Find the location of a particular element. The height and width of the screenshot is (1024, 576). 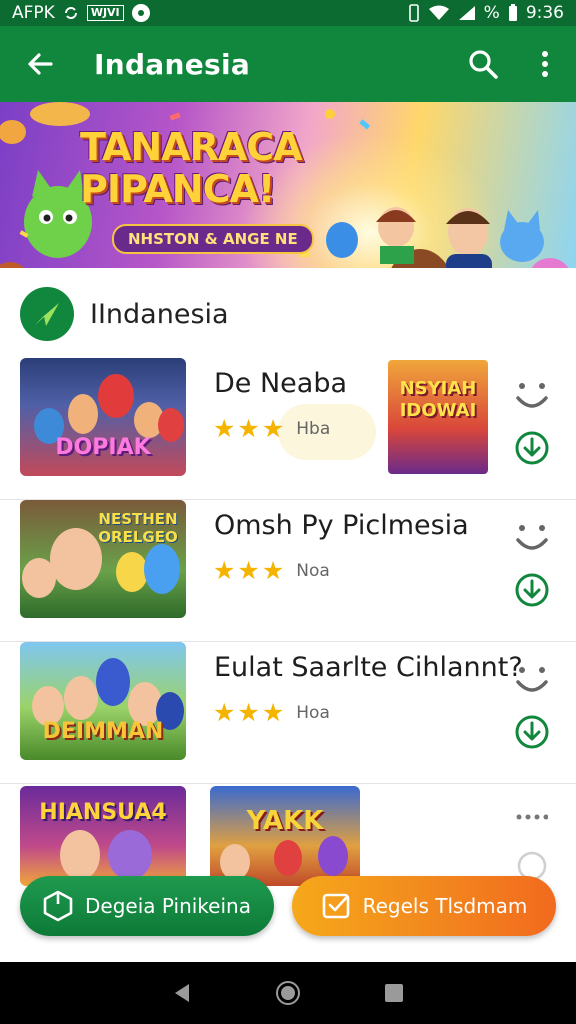

rating: ★ ★ ★ Hba is located at coordinates (271, 428).